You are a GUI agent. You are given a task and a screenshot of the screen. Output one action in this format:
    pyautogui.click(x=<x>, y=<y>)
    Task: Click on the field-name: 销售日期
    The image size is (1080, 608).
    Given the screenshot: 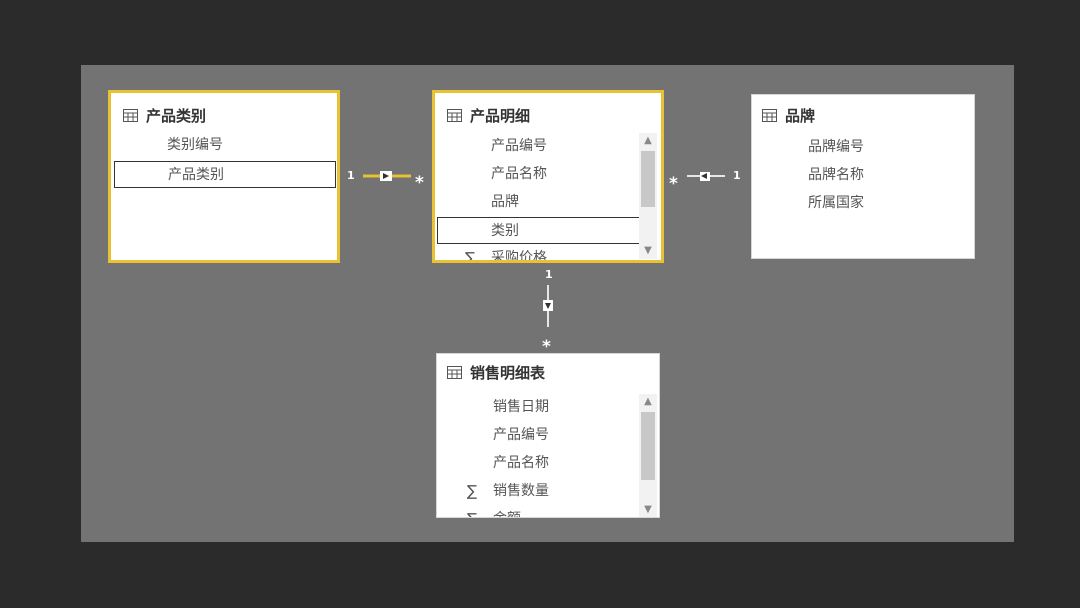 What is the action you would take?
    pyautogui.click(x=521, y=407)
    